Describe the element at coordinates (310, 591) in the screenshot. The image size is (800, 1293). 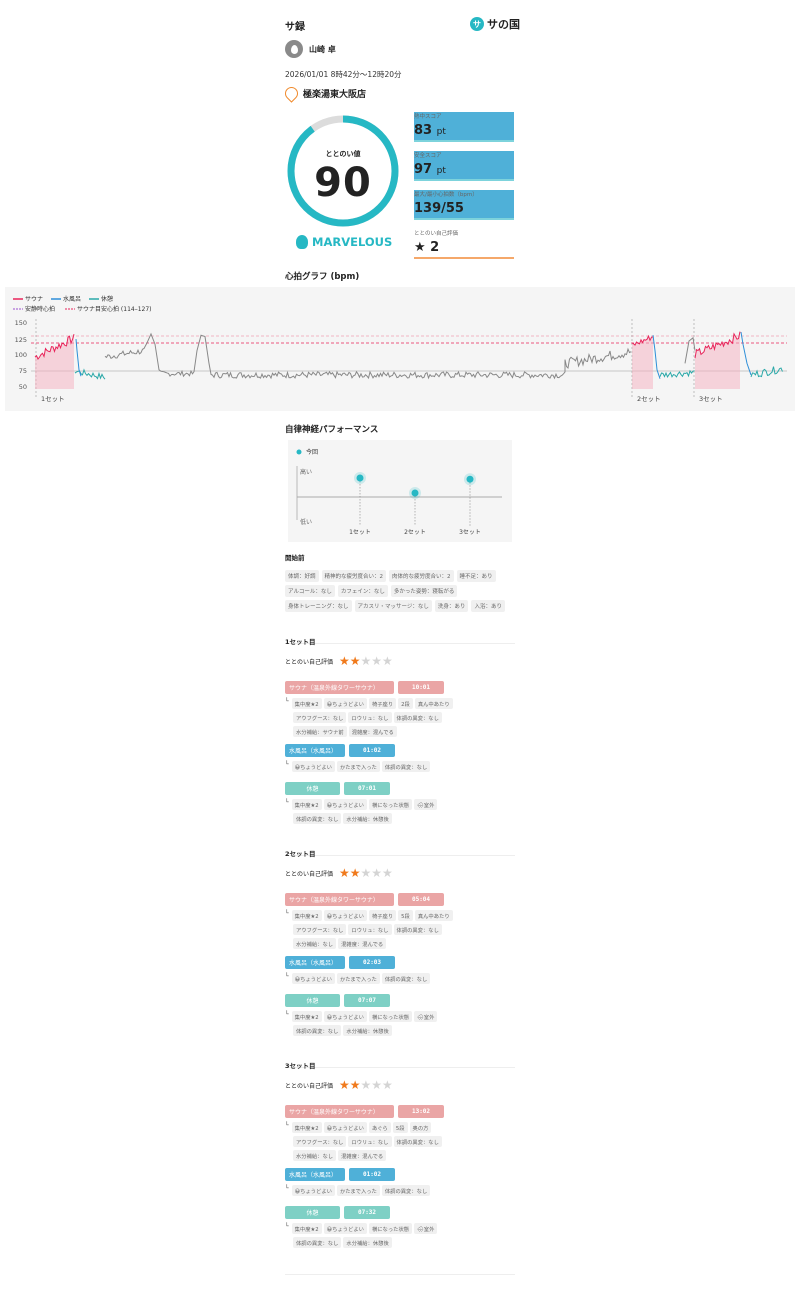
I see `condition-chip: アルコール：なし` at that location.